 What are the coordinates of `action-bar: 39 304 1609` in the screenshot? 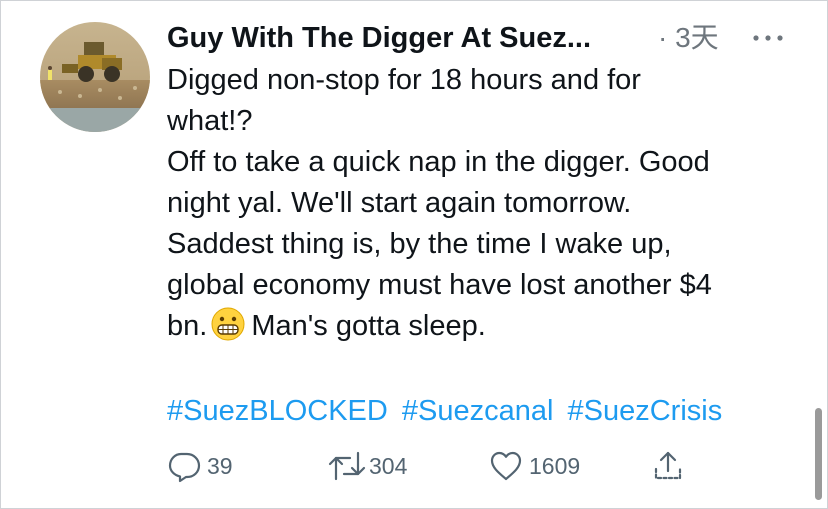 It's located at (447, 466).